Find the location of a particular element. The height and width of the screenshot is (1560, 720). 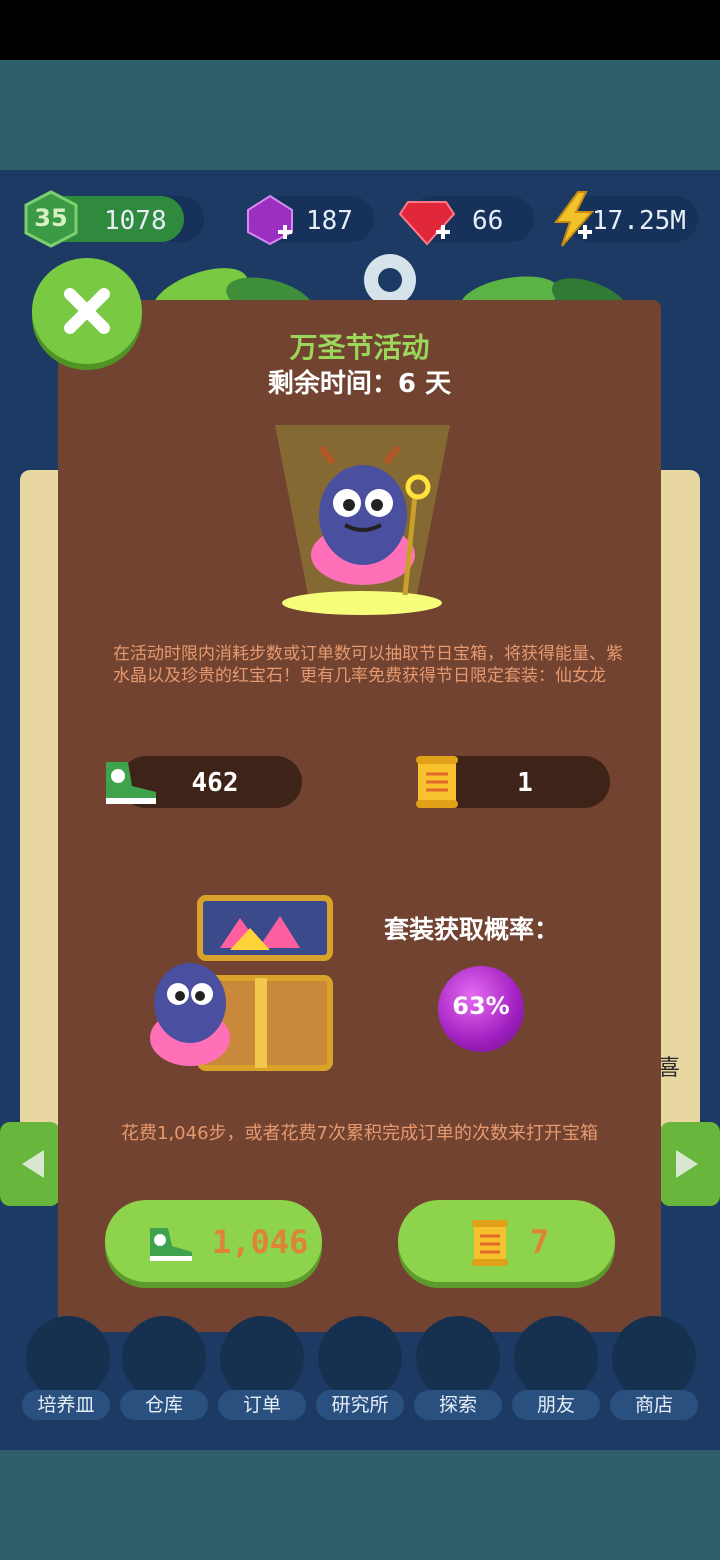

top-black-bar is located at coordinates (360, 30).